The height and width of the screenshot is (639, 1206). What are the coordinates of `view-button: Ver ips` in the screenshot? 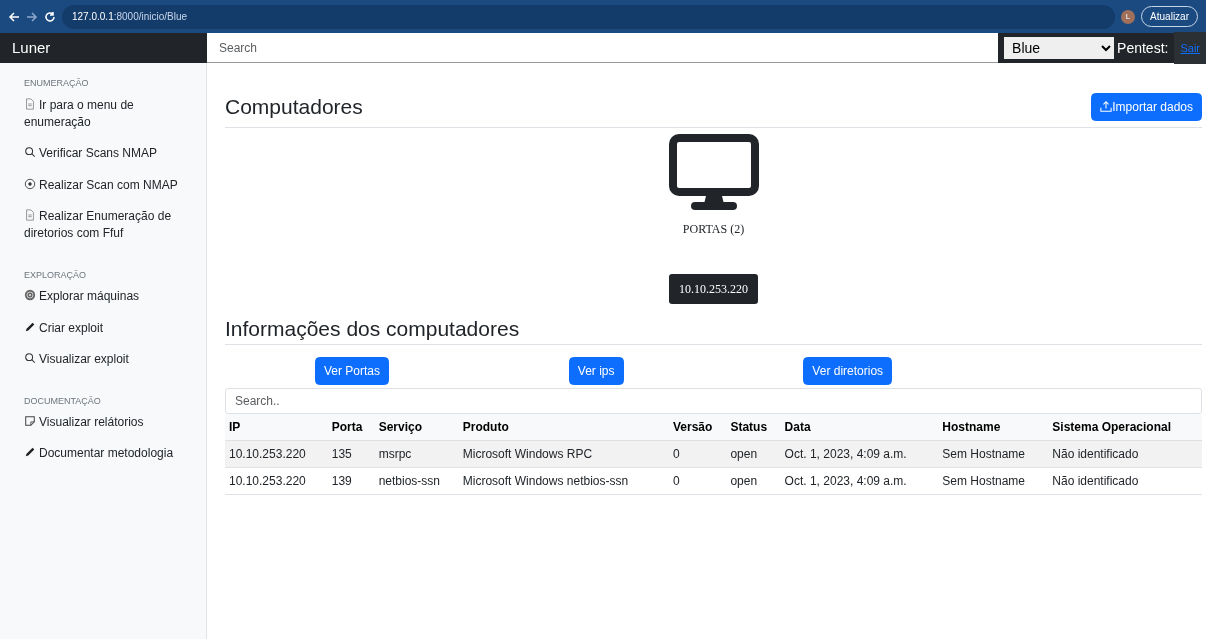 It's located at (596, 371).